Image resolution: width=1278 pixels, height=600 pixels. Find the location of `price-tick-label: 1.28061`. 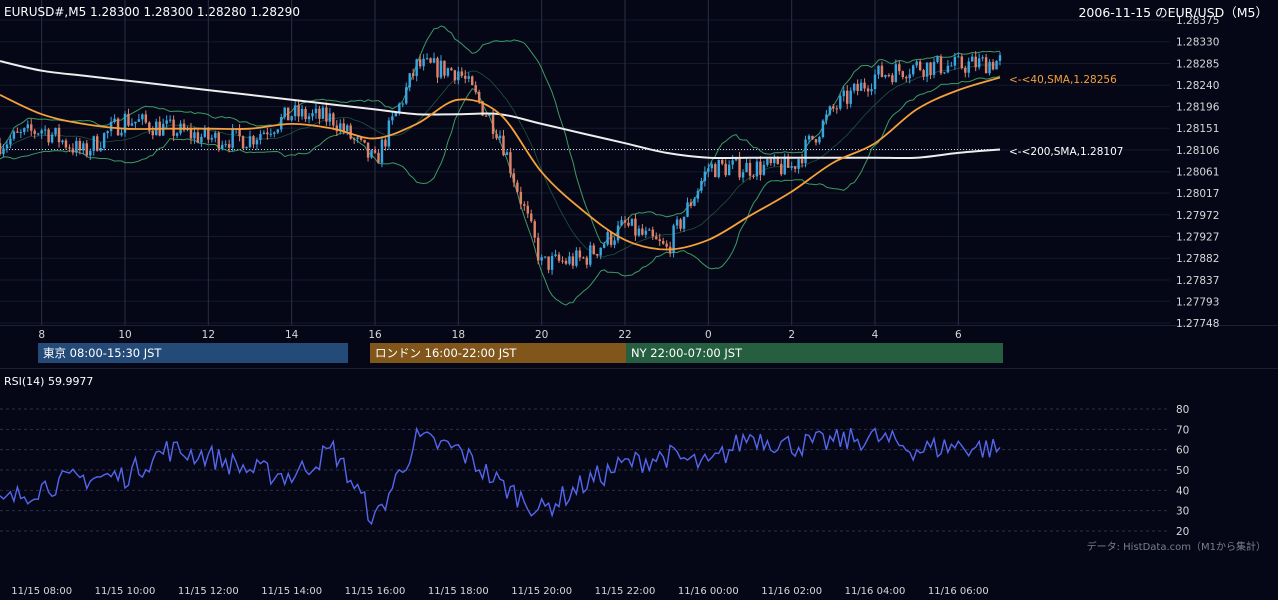

price-tick-label: 1.28061 is located at coordinates (1197, 173).